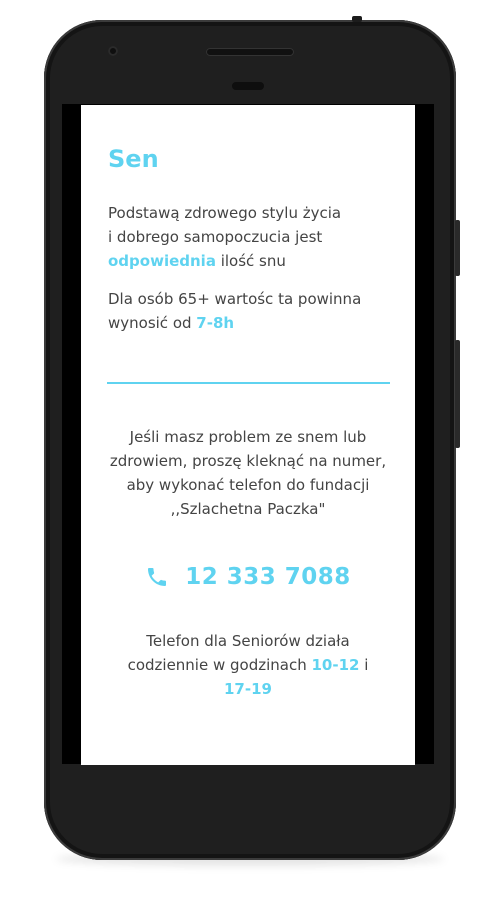 This screenshot has width=500, height=900. Describe the element at coordinates (162, 261) in the screenshot. I see `intro-highlight: odpowiednia` at that location.